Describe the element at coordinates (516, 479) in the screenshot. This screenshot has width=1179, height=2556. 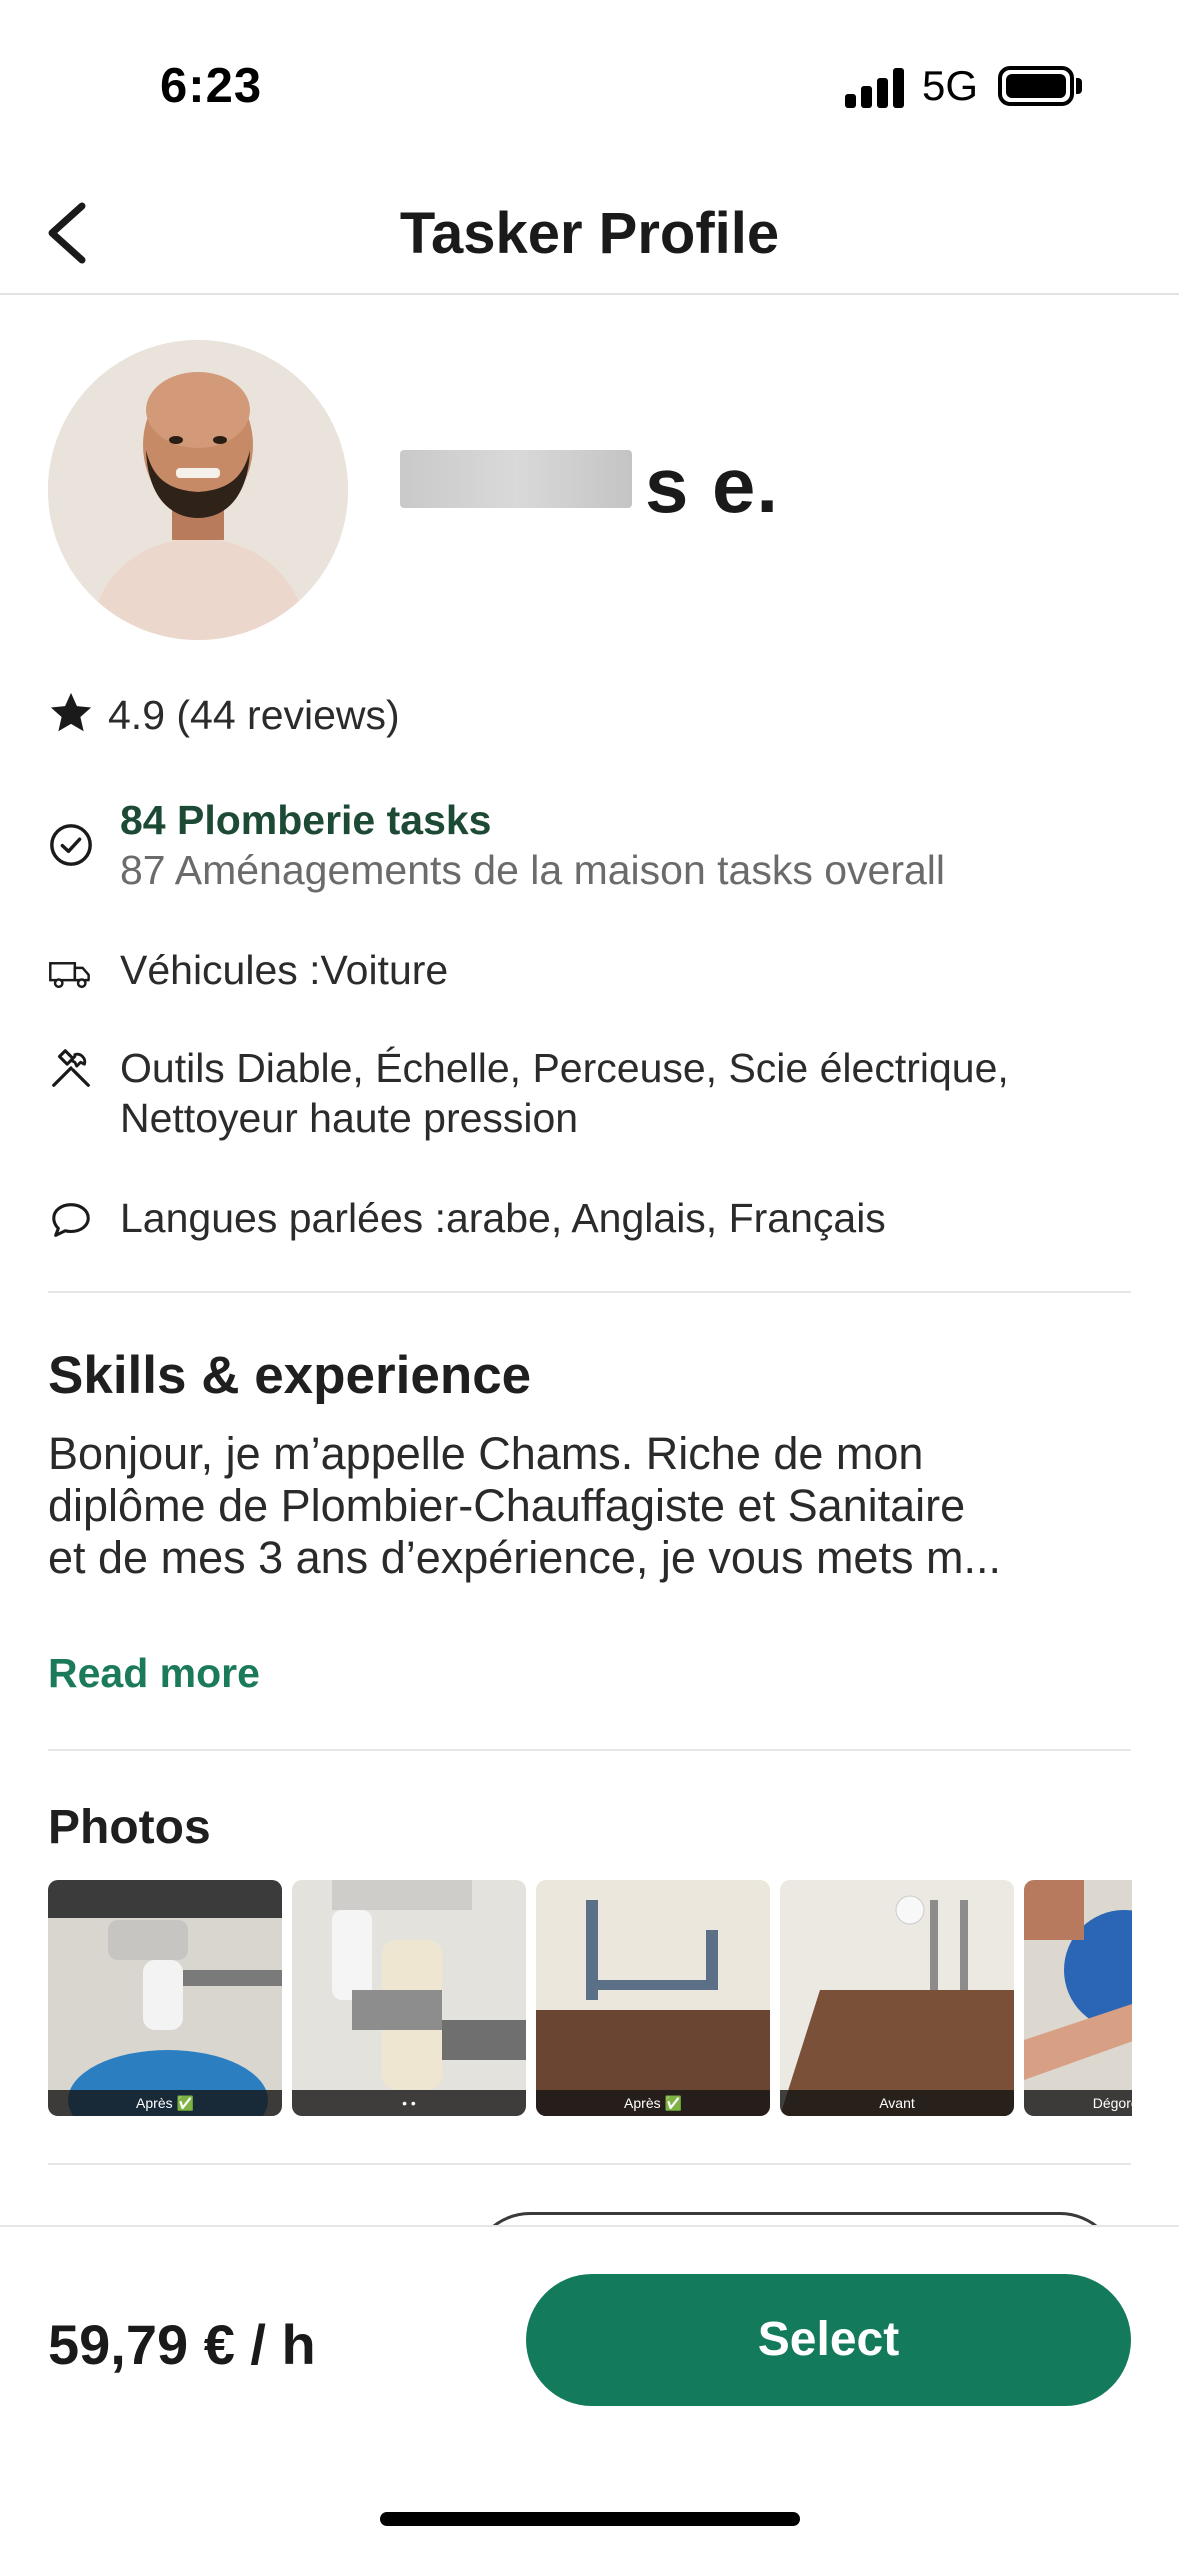
I see `name-redaction` at that location.